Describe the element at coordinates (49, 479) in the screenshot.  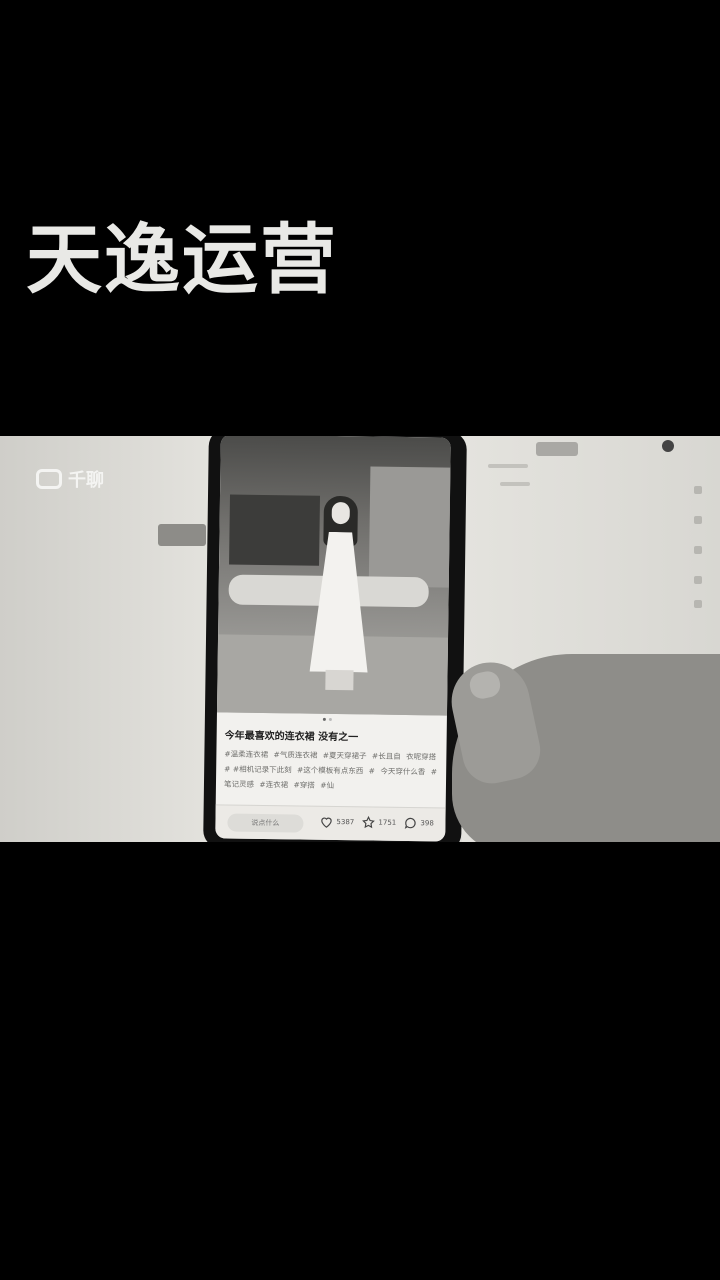
I see `tv-icon` at that location.